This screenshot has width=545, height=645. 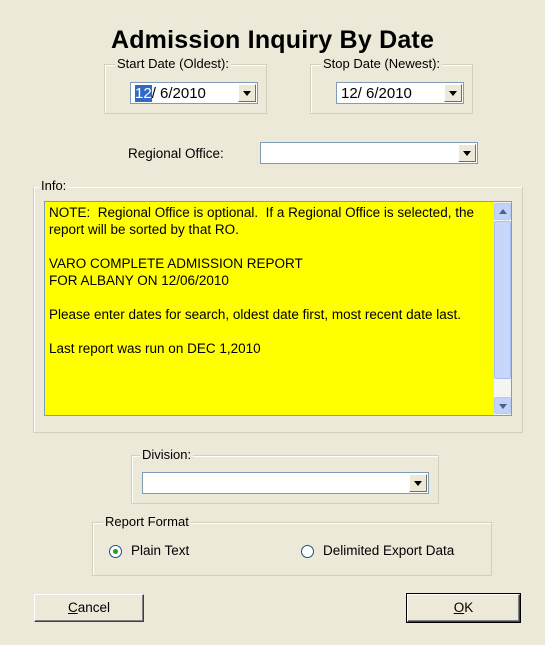 I want to click on stop-date-dropdown-button, so click(x=453, y=93).